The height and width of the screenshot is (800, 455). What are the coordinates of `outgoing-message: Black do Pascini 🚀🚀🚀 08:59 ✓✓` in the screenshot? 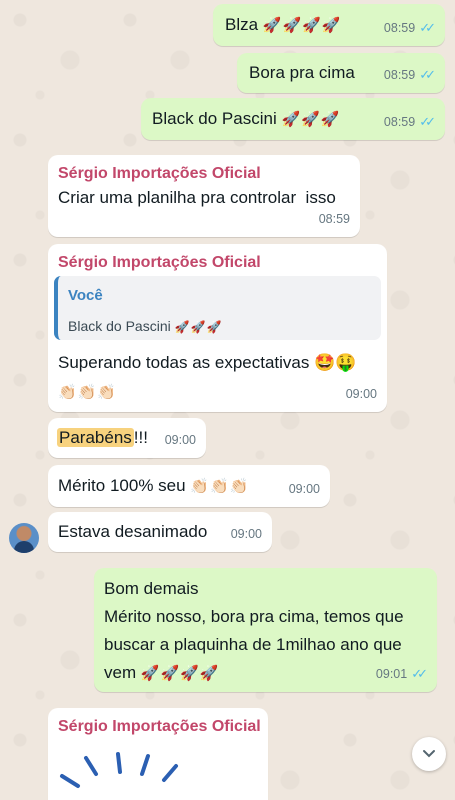 It's located at (293, 119).